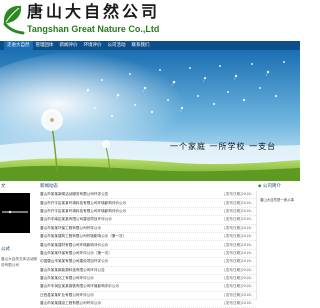  I want to click on list-item: 唐山市丰南区某某有限公司建设项目环评公示 [发布日期]2016-, so click(148, 220).